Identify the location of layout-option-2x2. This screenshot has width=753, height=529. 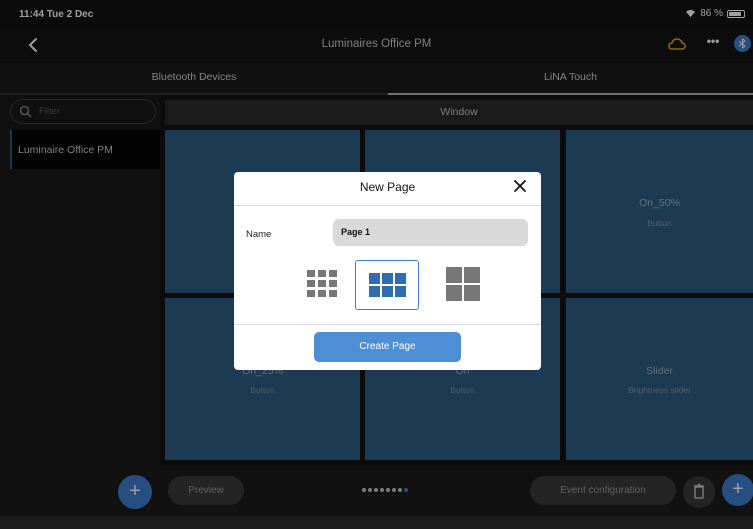
(464, 285).